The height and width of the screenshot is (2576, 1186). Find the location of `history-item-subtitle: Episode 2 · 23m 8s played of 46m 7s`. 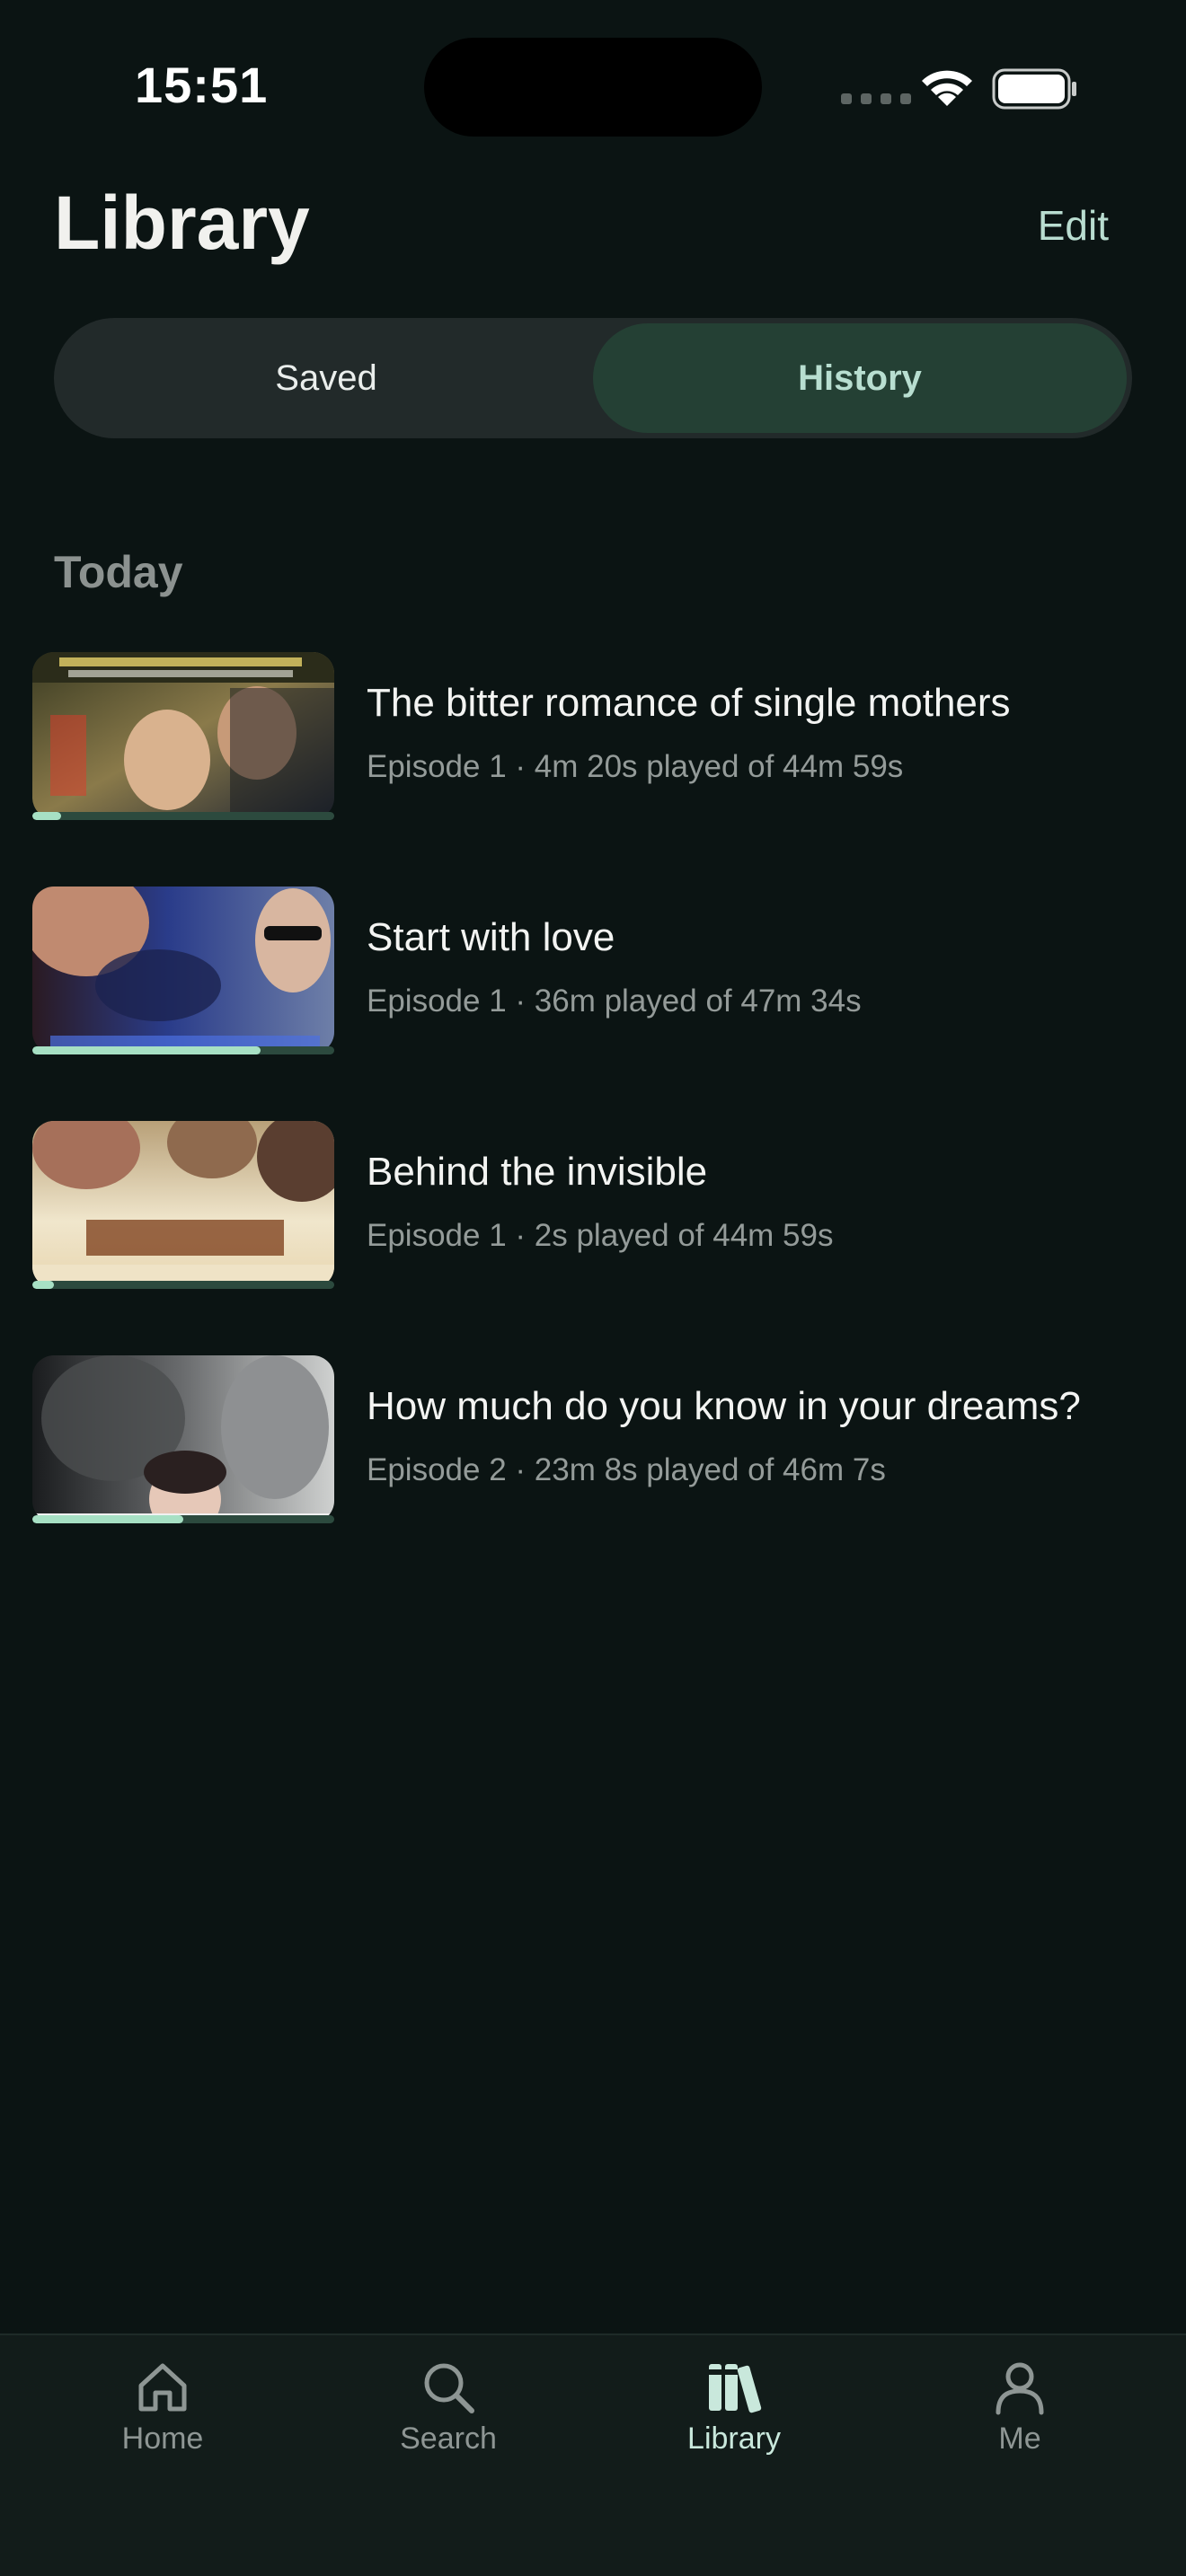

history-item-subtitle: Episode 2 · 23m 8s played of 46m 7s is located at coordinates (626, 1469).